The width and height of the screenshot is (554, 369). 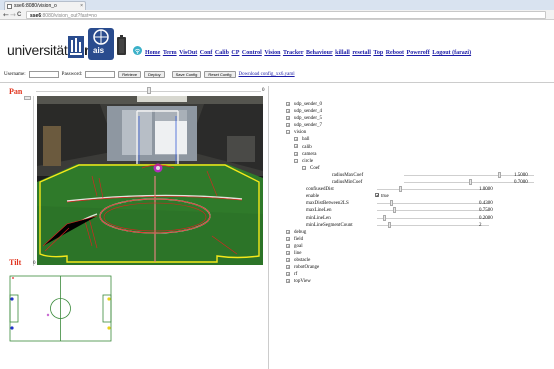 What do you see at coordinates (27, 98) in the screenshot?
I see `tilt-slider-thumb` at bounding box center [27, 98].